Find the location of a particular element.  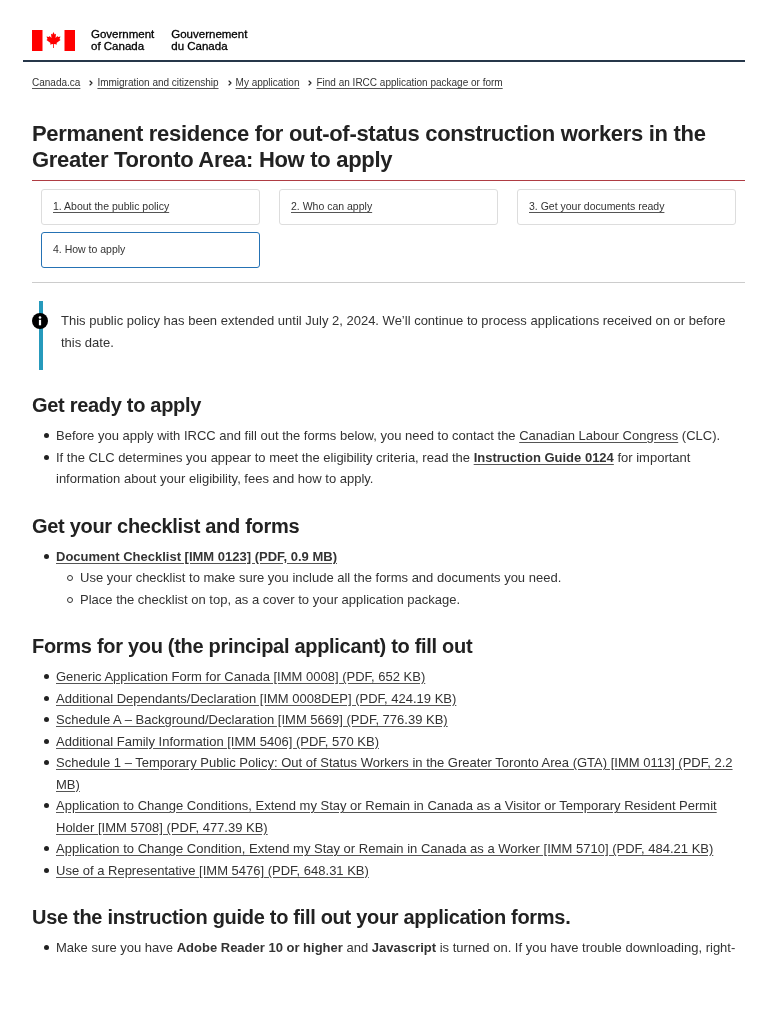

step-tab: 3. Get your documents ready is located at coordinates (626, 207).